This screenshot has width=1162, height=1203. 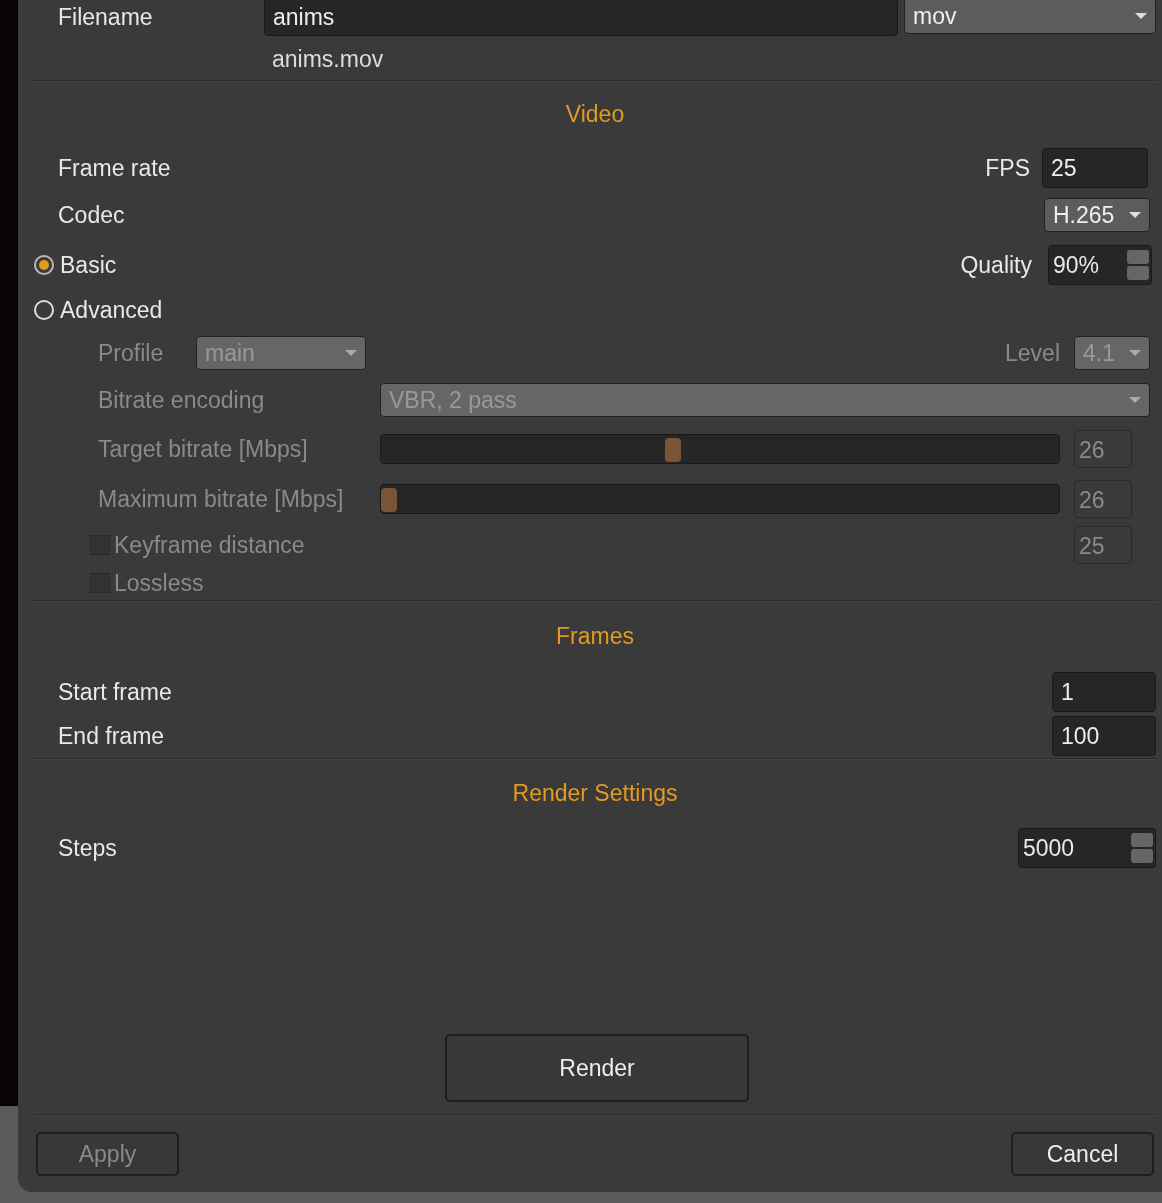 I want to click on fps-field: 25, so click(x=1095, y=168).